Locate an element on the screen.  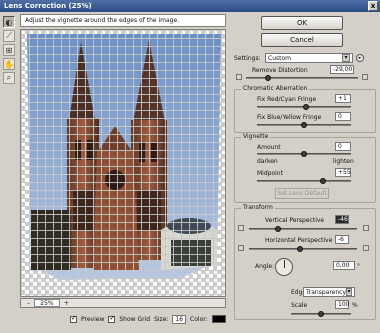
vertical-perspective-slider is located at coordinates (303, 229).